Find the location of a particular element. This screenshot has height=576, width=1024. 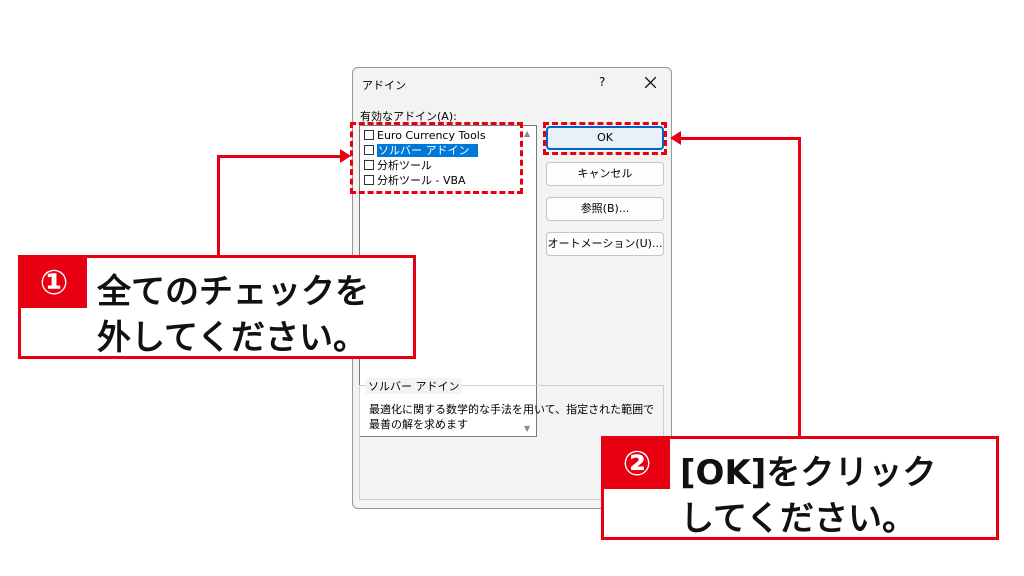

callout-step-1: ① 全てのチェックを 外してください。 is located at coordinates (217, 307).